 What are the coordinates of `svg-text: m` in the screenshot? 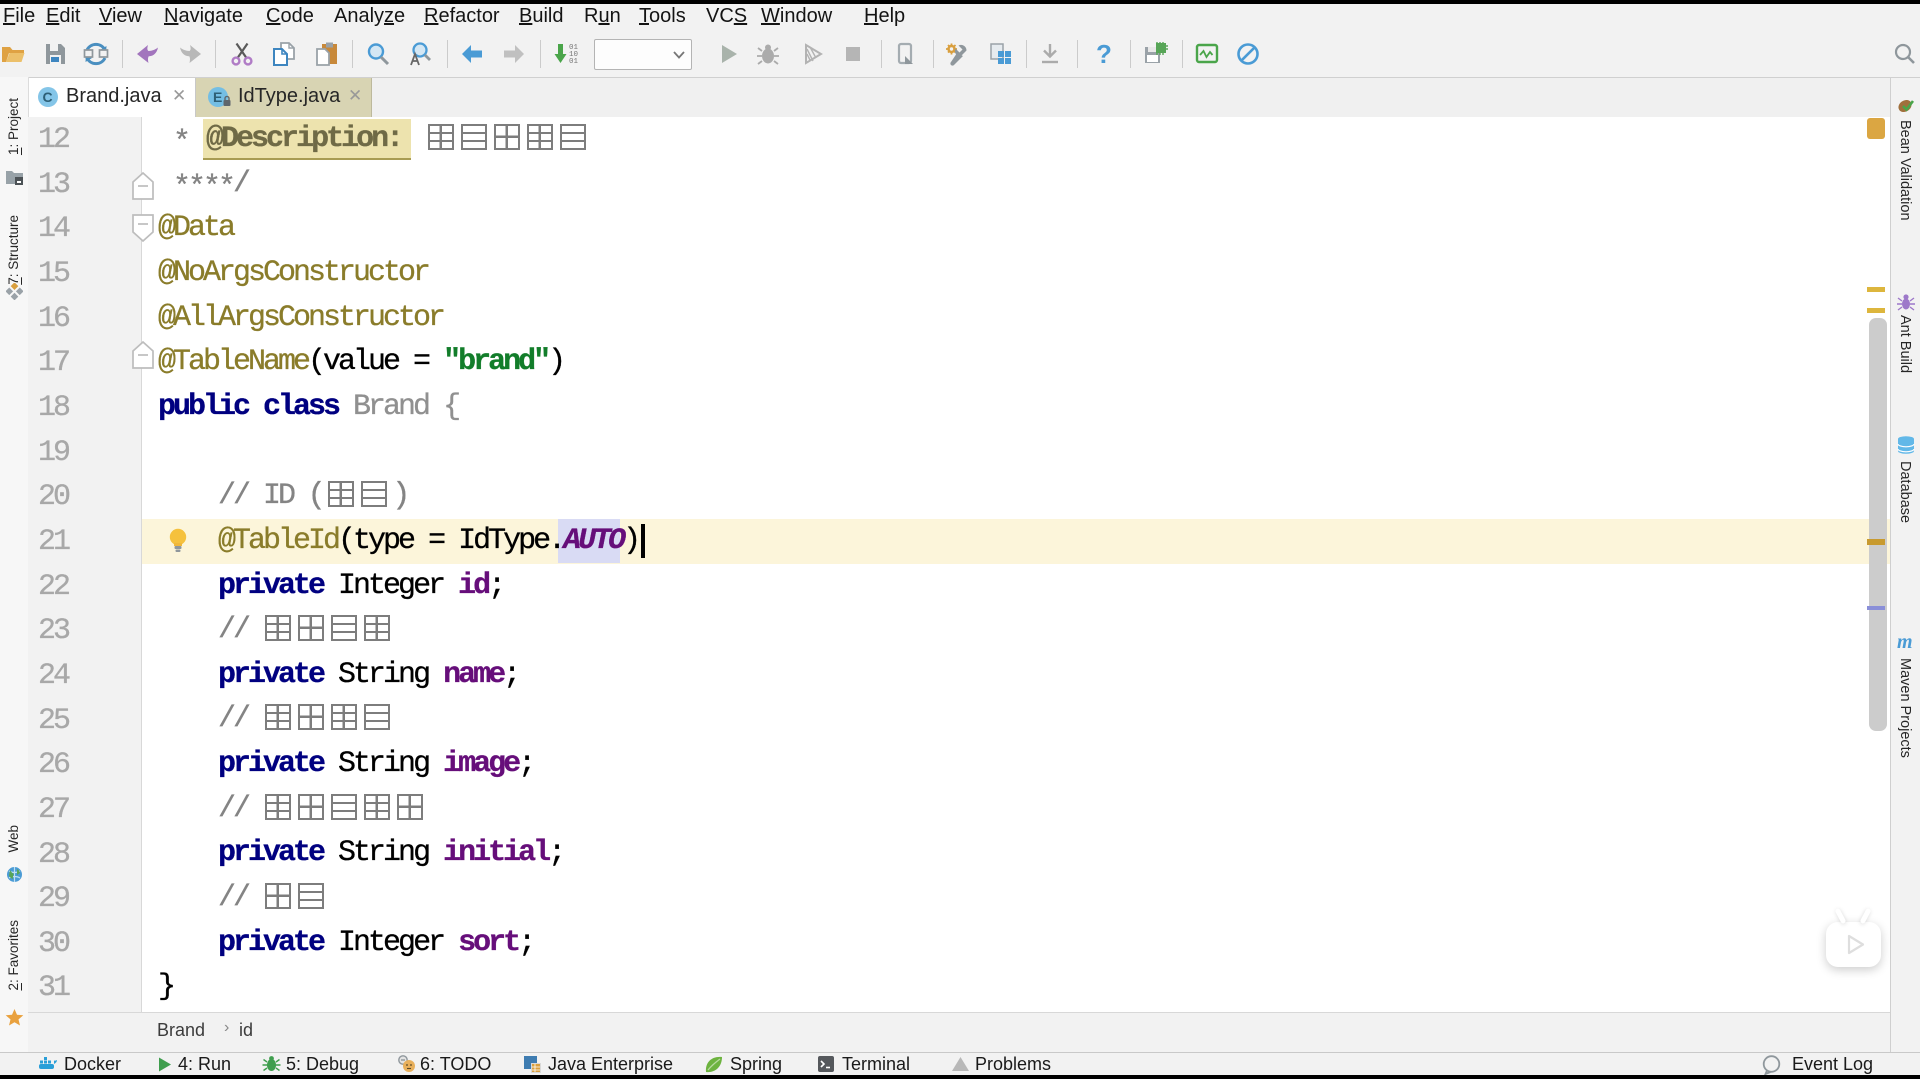 It's located at (1905, 642).